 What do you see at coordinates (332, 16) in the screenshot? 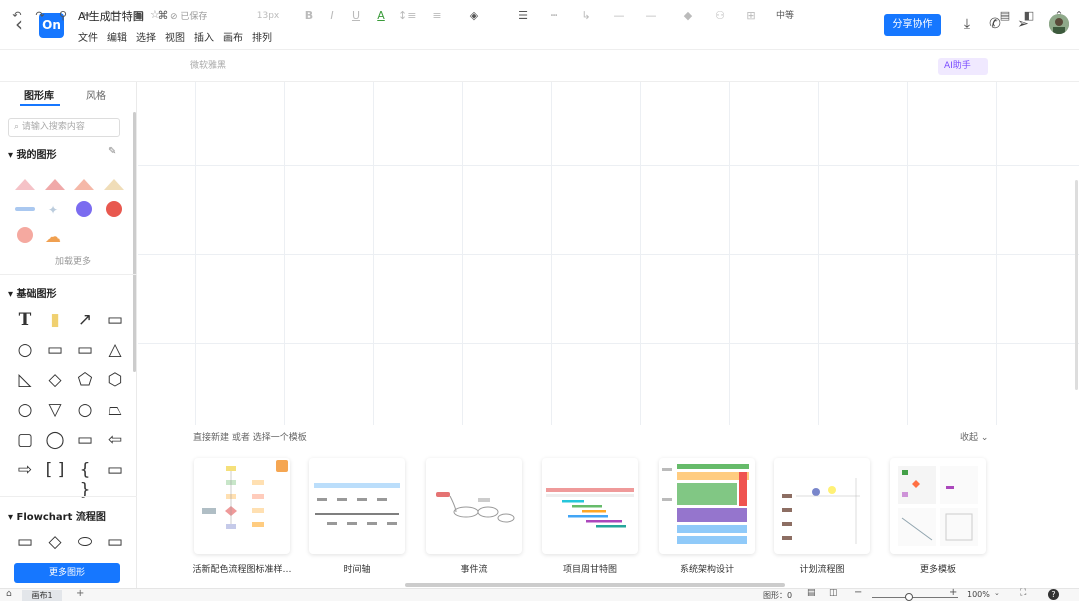
I see `italic-icon: I` at bounding box center [332, 16].